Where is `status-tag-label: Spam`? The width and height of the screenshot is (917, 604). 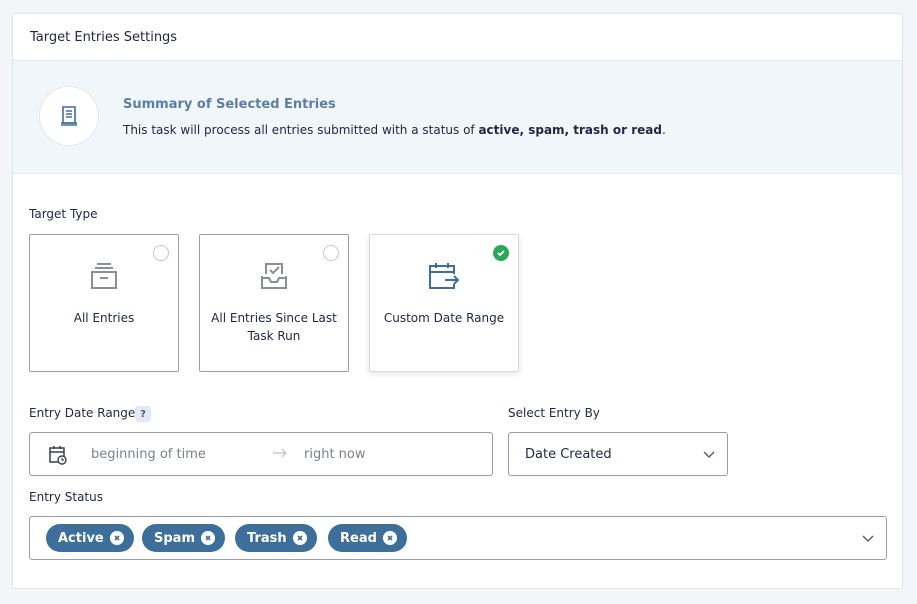
status-tag-label: Spam is located at coordinates (174, 538).